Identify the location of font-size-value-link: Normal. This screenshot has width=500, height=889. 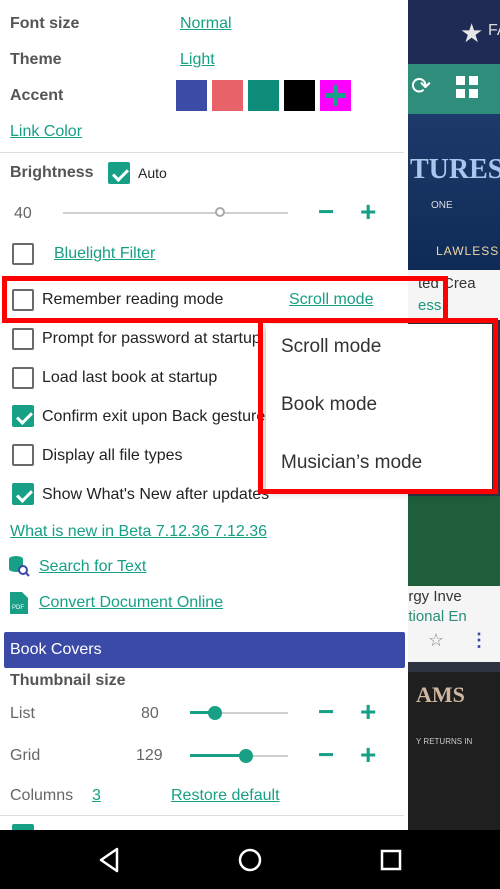
(206, 24).